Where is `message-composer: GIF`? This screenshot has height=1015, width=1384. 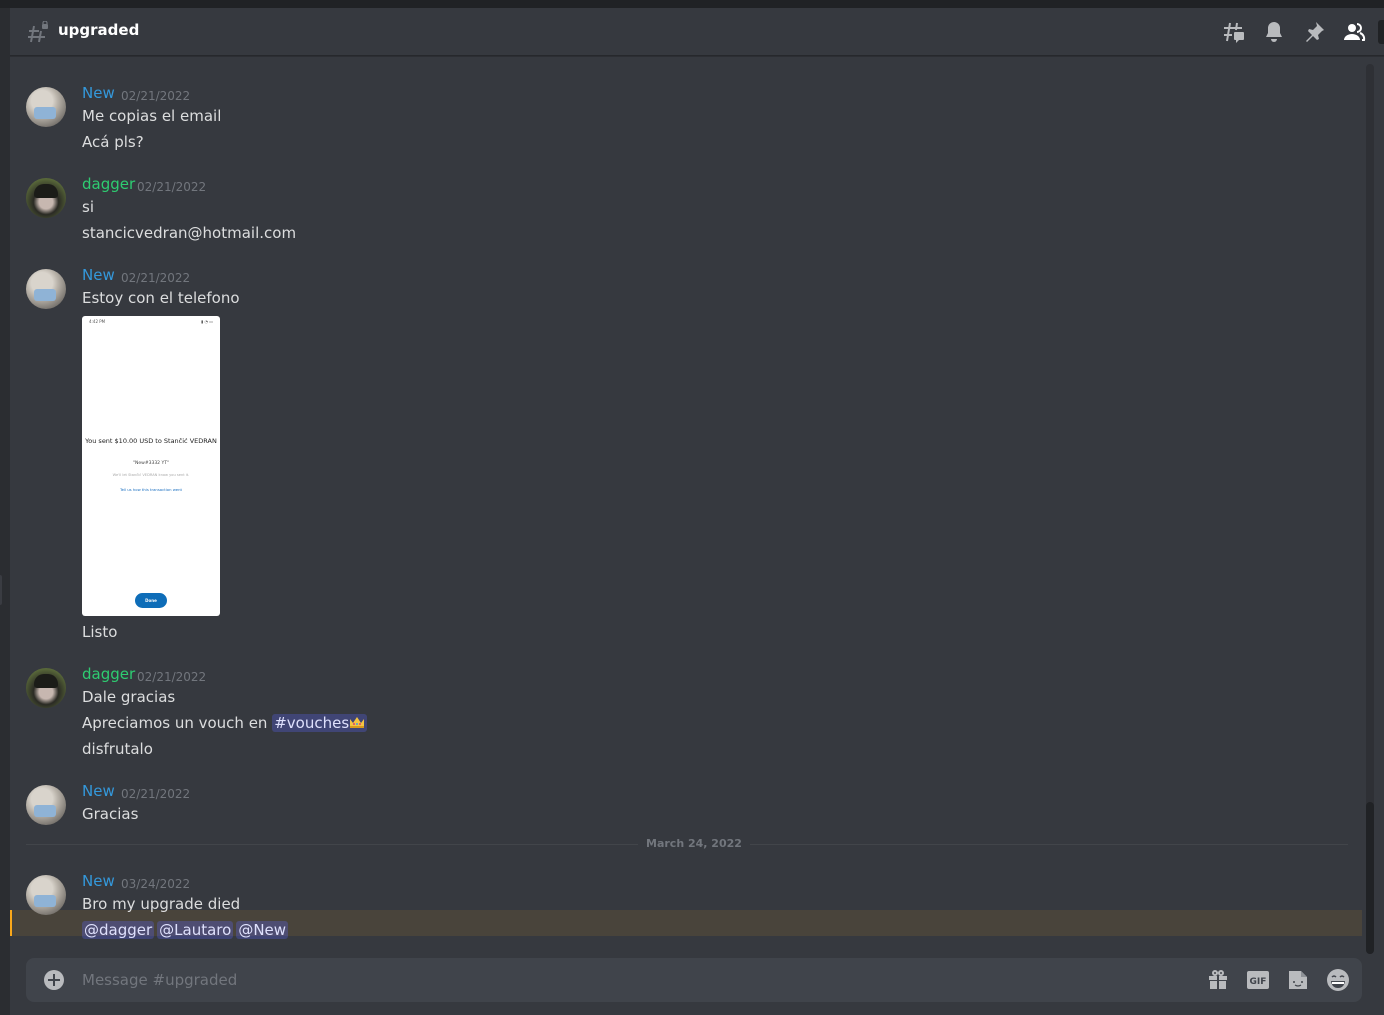 message-composer: GIF is located at coordinates (694, 980).